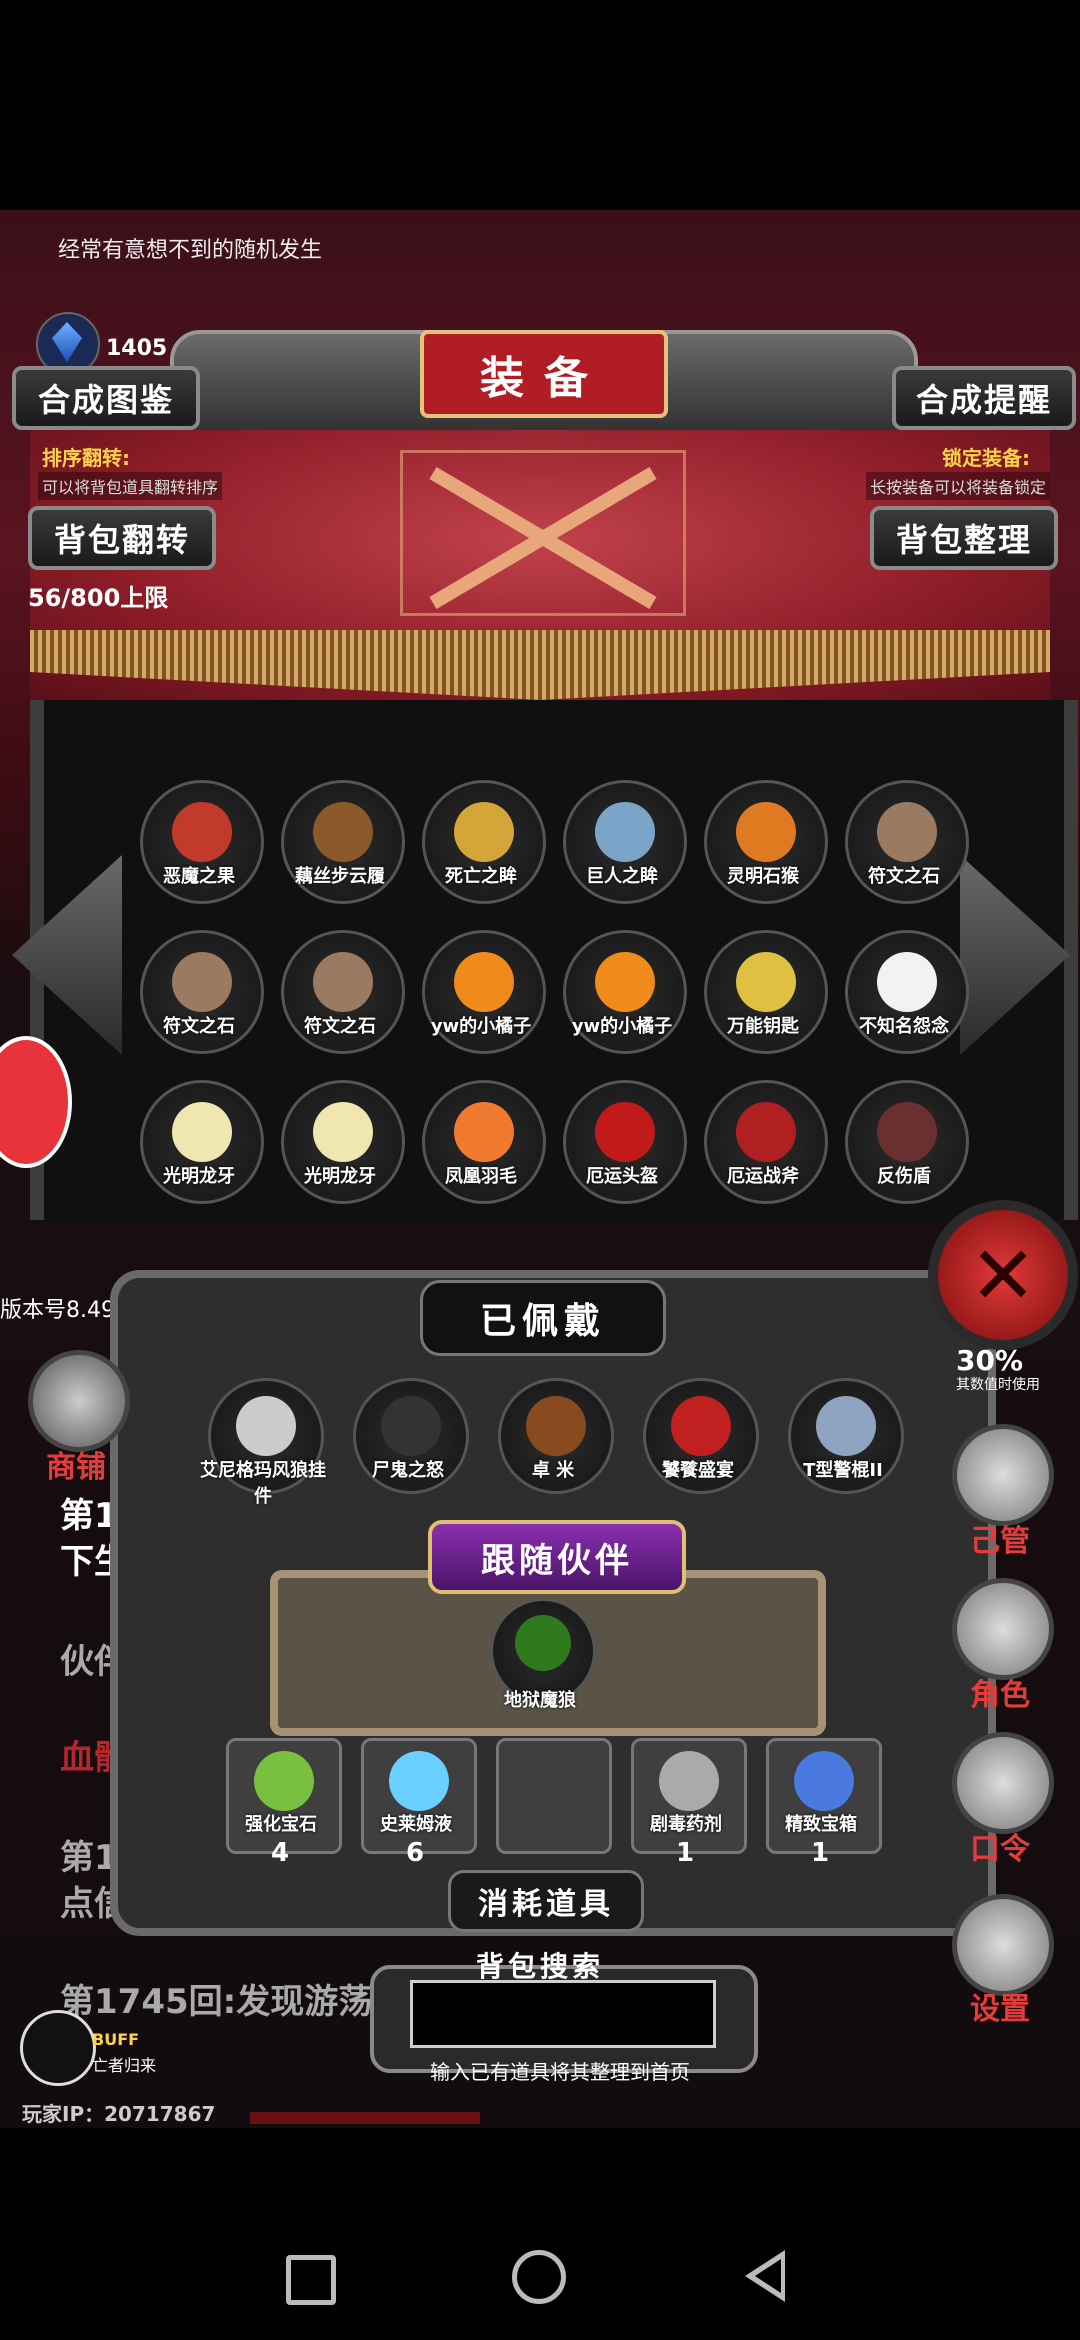 This screenshot has width=1080, height=2340. What do you see at coordinates (622, 876) in the screenshot?
I see `item-label: 巨人之眸` at bounding box center [622, 876].